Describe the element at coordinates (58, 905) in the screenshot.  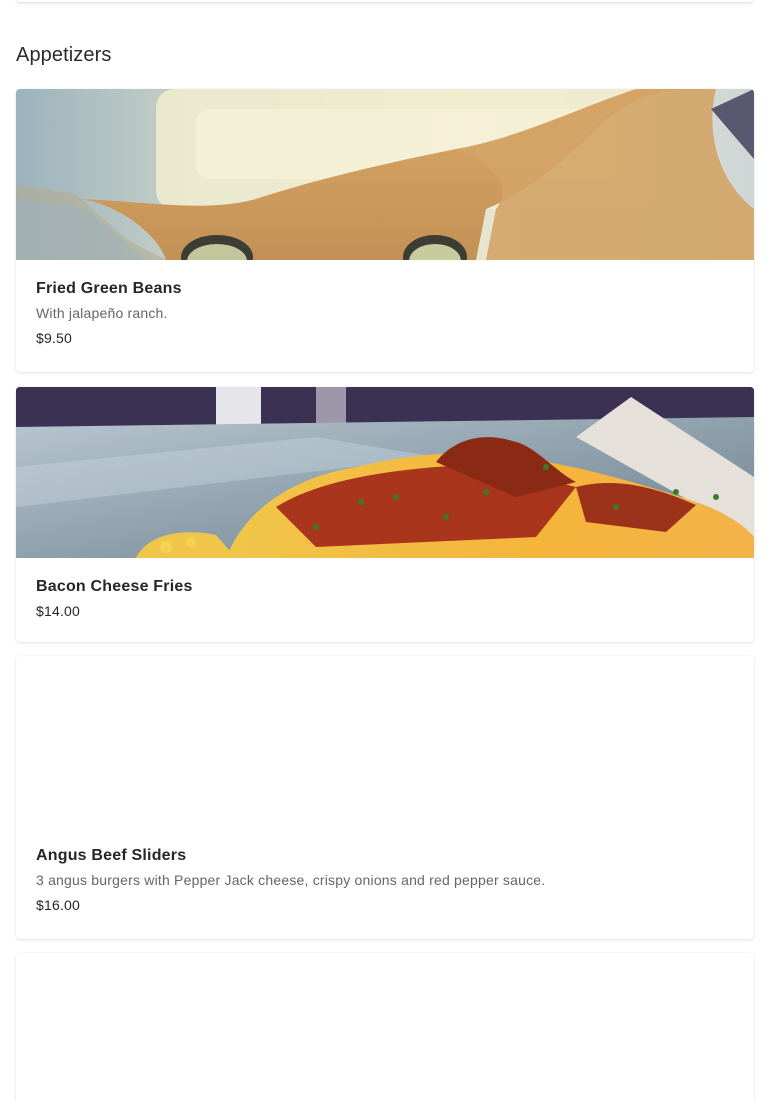
I see `menu-item-price: $16.00` at that location.